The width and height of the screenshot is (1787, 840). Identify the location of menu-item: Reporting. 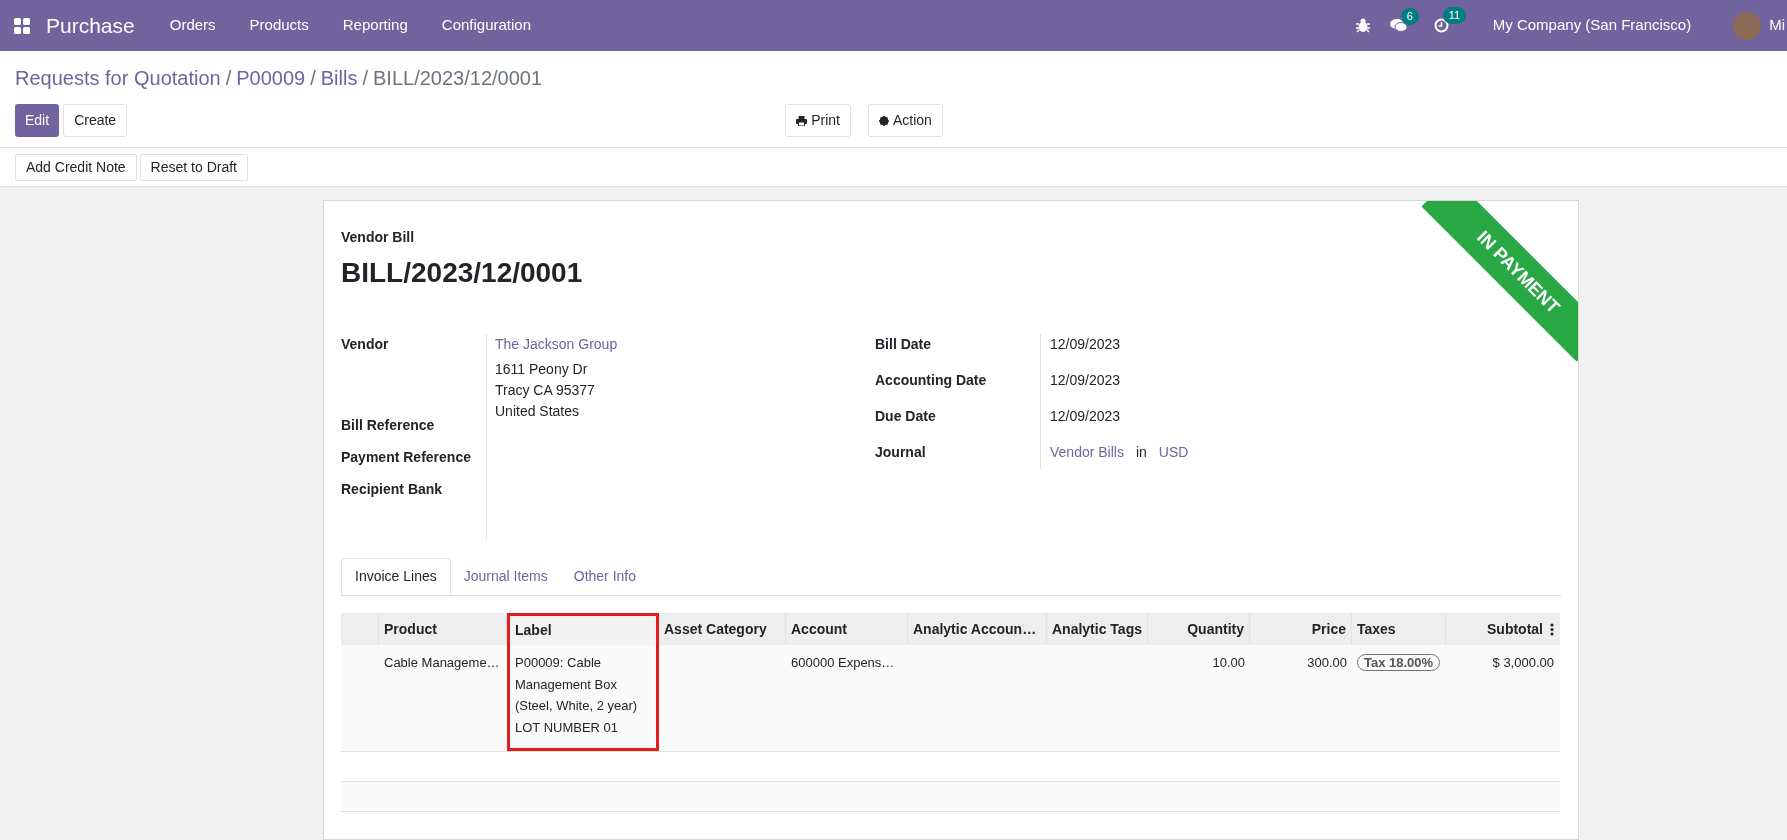
(375, 25).